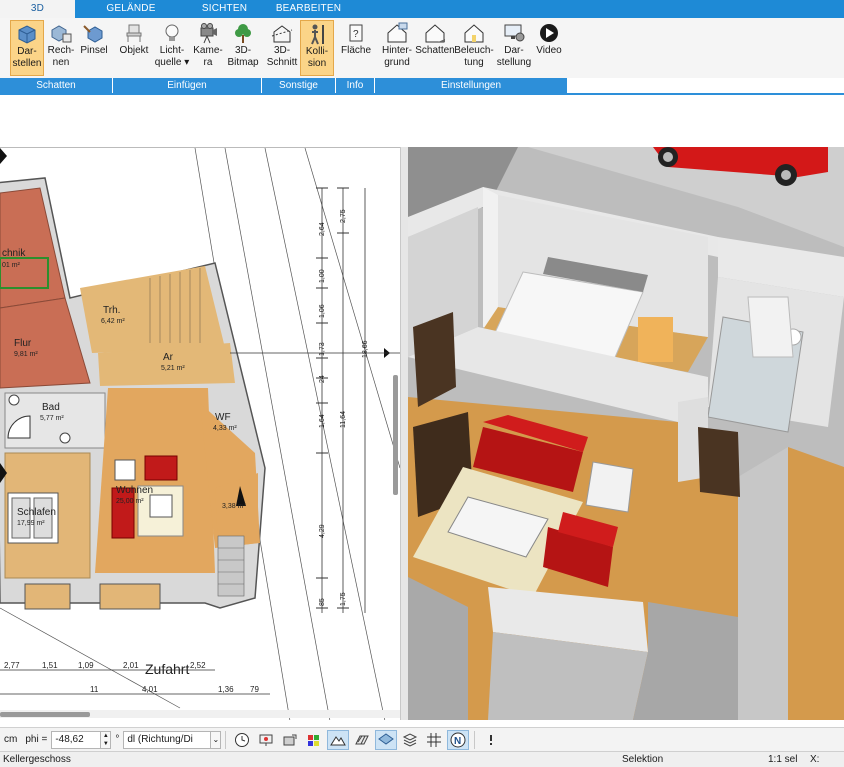 This screenshot has height=767, width=844. I want to click on room-label-wohnen: Wohnen, so click(134, 490).